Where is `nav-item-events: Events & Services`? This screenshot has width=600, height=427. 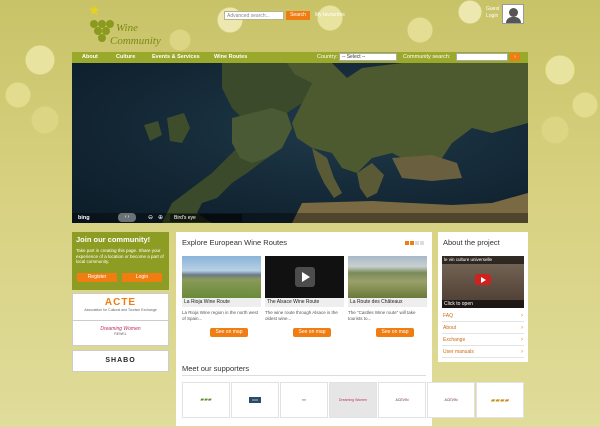 nav-item-events: Events & Services is located at coordinates (176, 57).